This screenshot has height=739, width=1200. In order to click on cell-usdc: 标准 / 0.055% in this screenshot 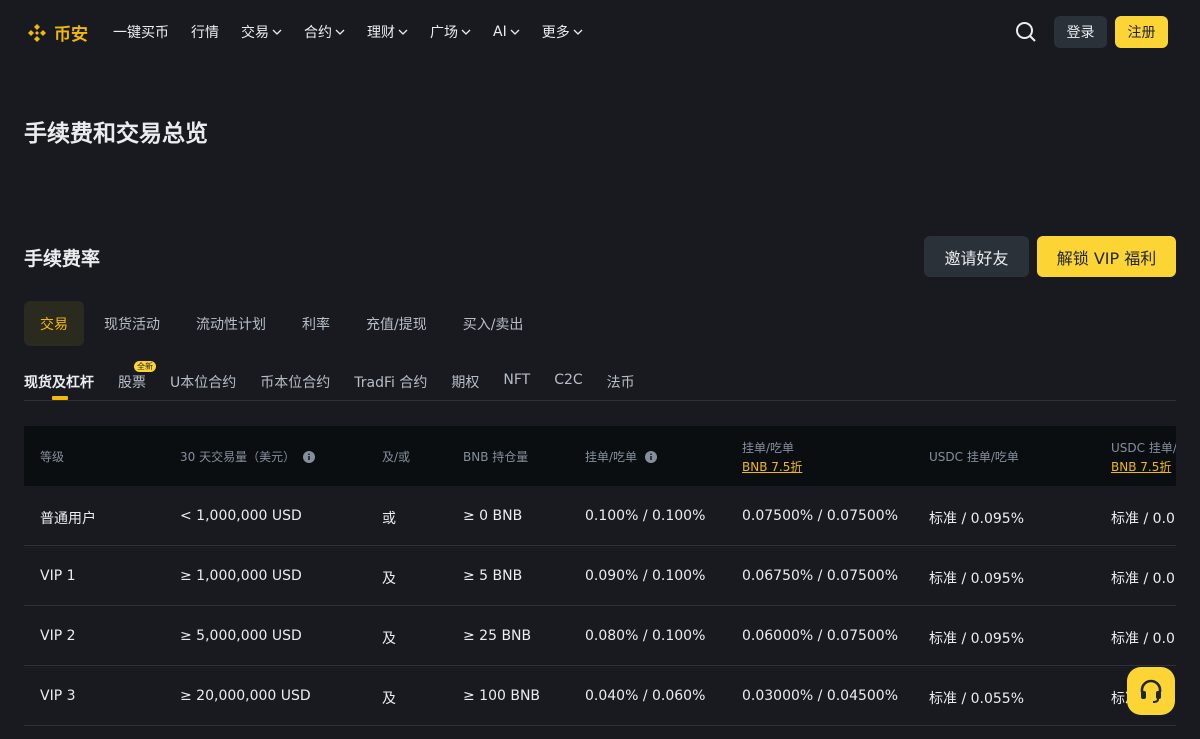, I will do `click(976, 699)`.